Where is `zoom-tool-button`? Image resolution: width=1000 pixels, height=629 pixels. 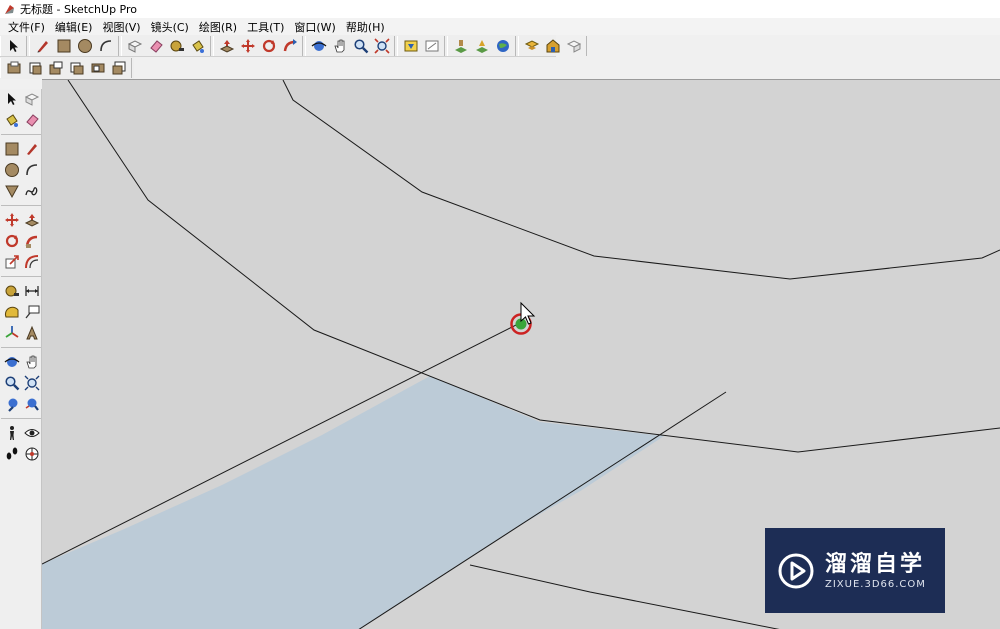
zoom-tool-button is located at coordinates (361, 46).